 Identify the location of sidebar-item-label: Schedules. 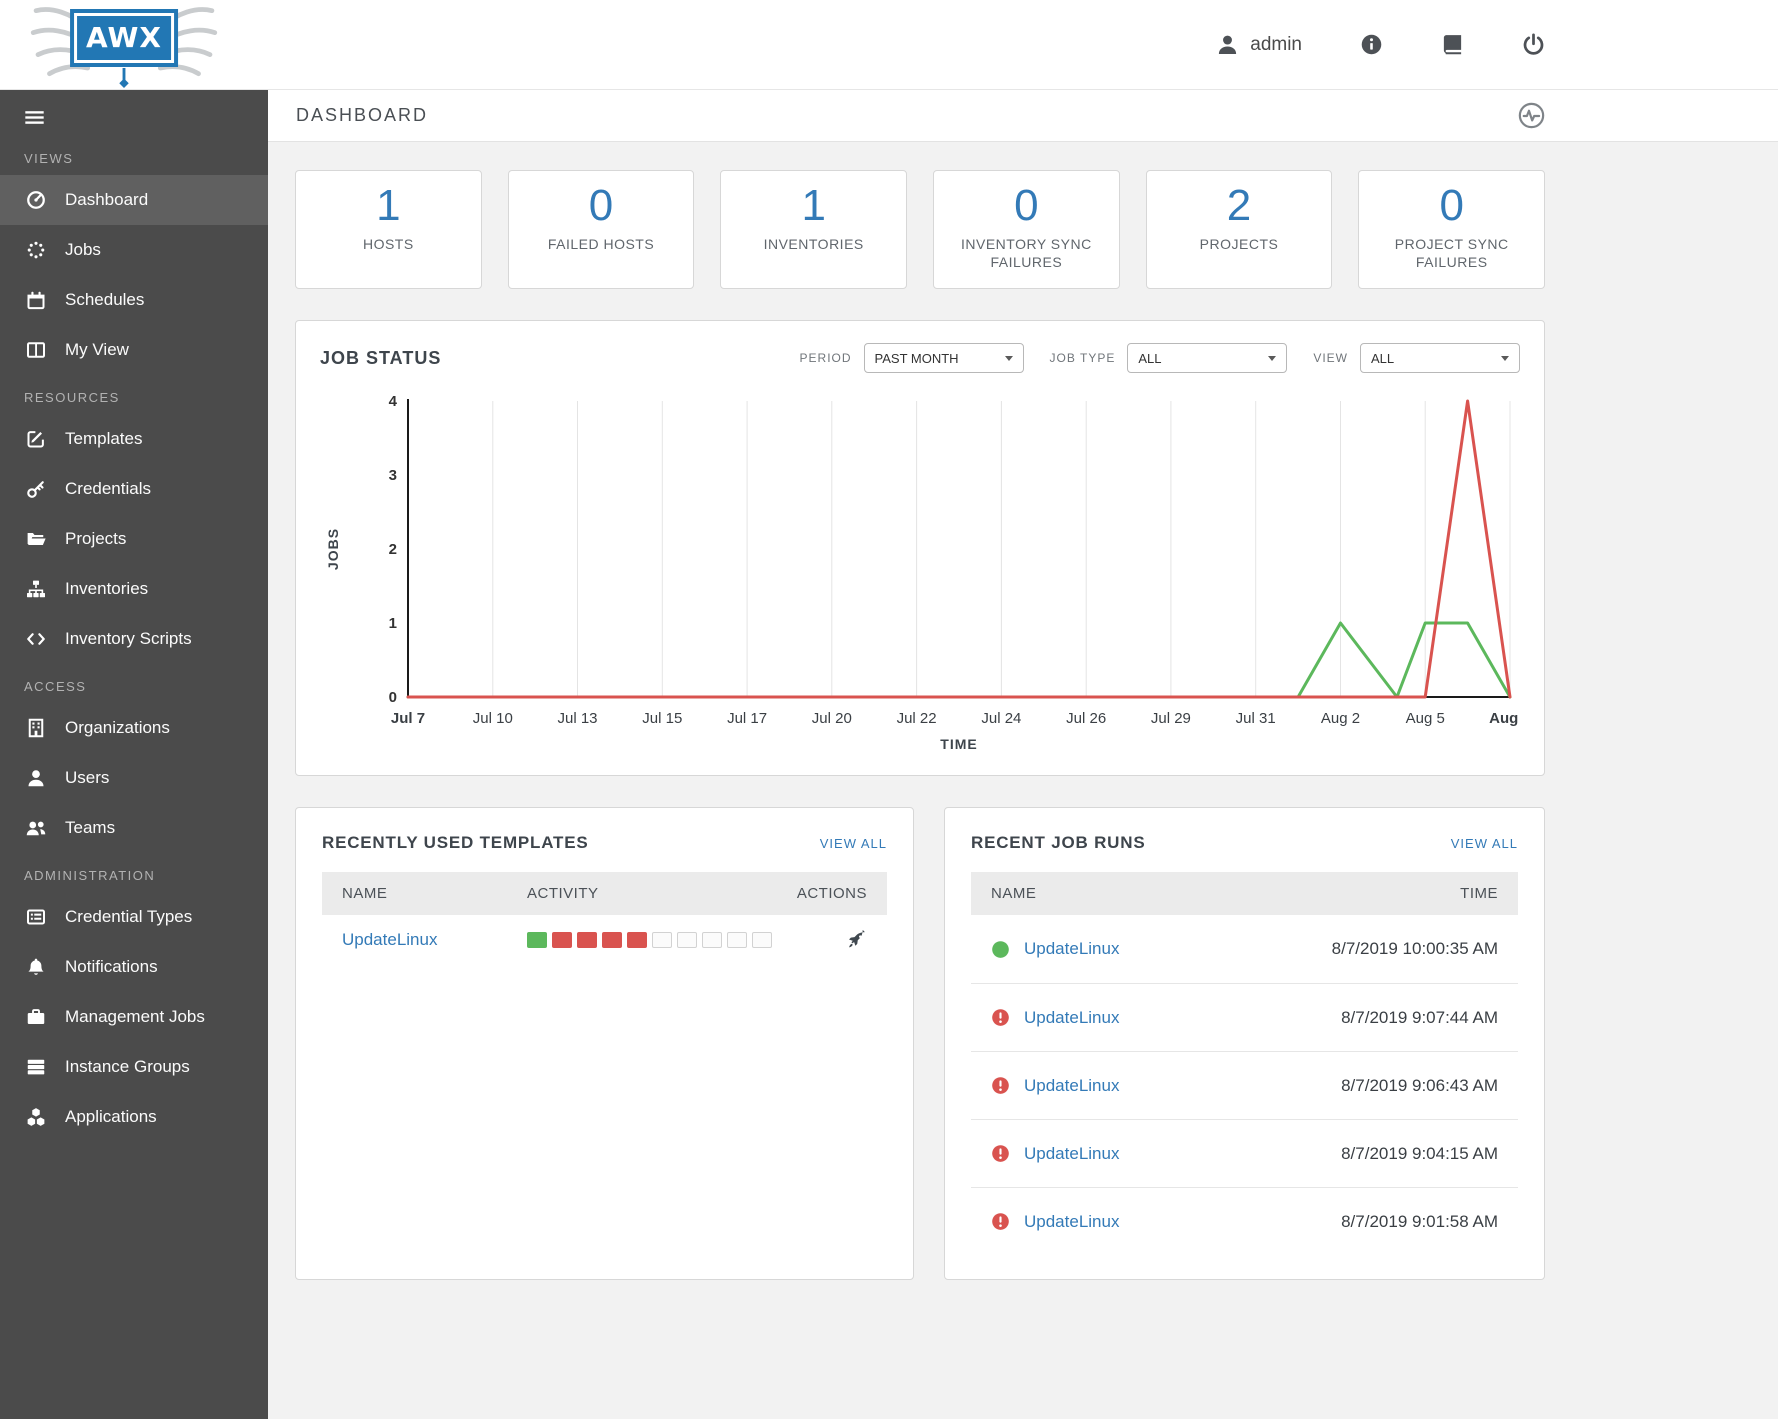
(105, 299).